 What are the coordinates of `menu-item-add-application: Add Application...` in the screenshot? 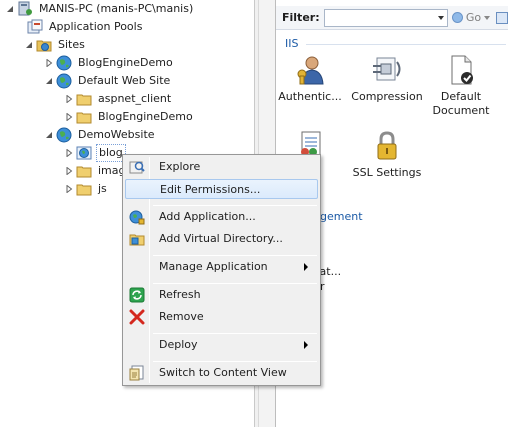 It's located at (221, 217).